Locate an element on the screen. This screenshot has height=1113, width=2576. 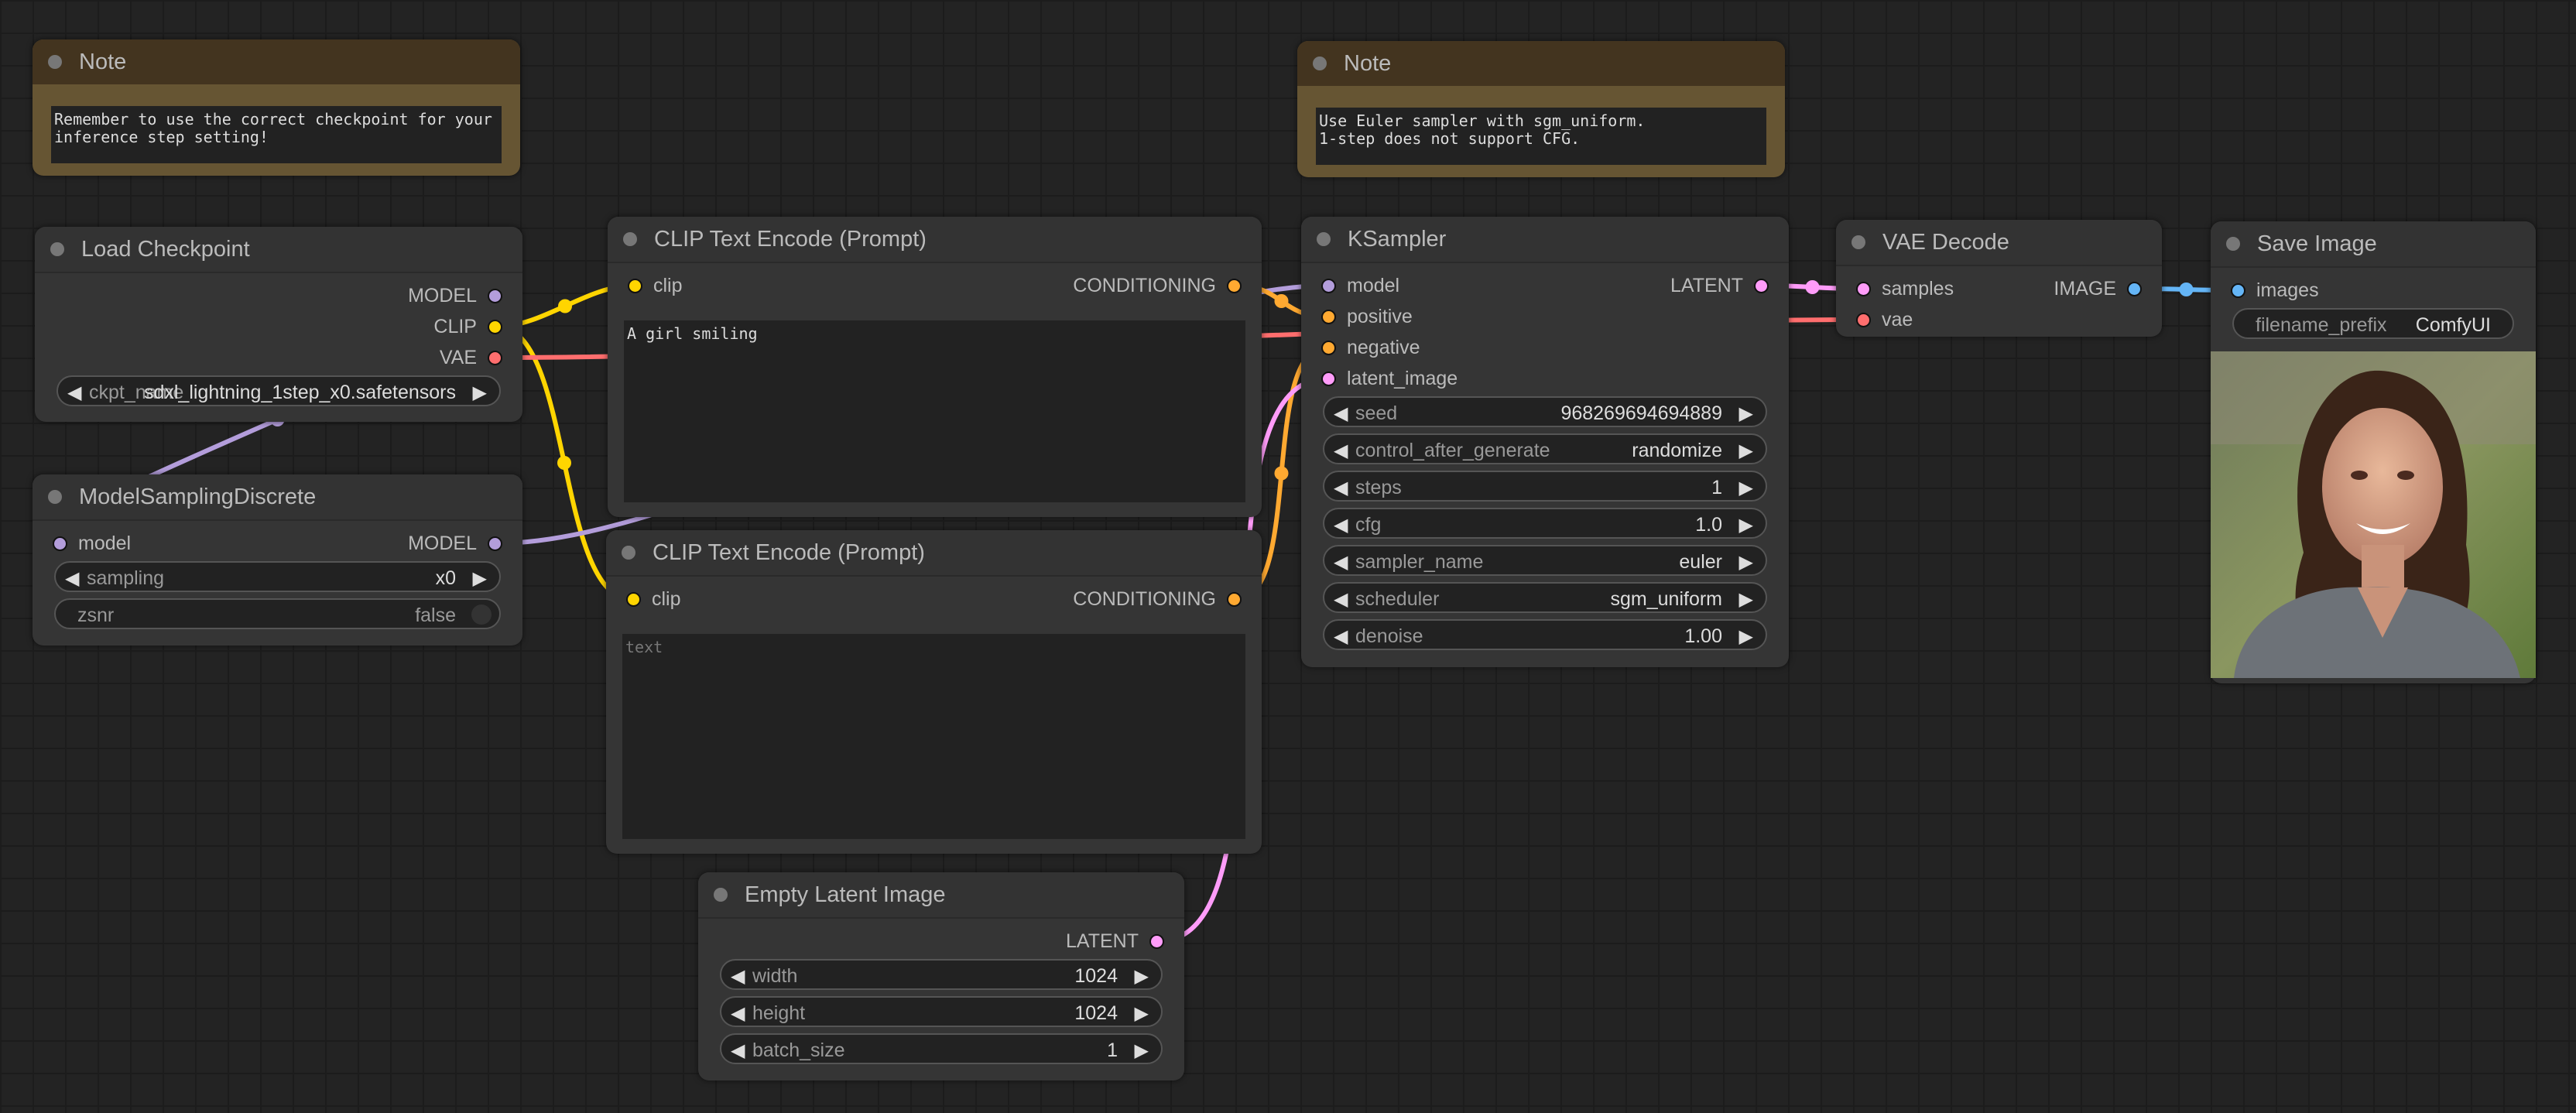
control-after-generate-widget: ◀ control_after_generate randomize ▶ is located at coordinates (1545, 449).